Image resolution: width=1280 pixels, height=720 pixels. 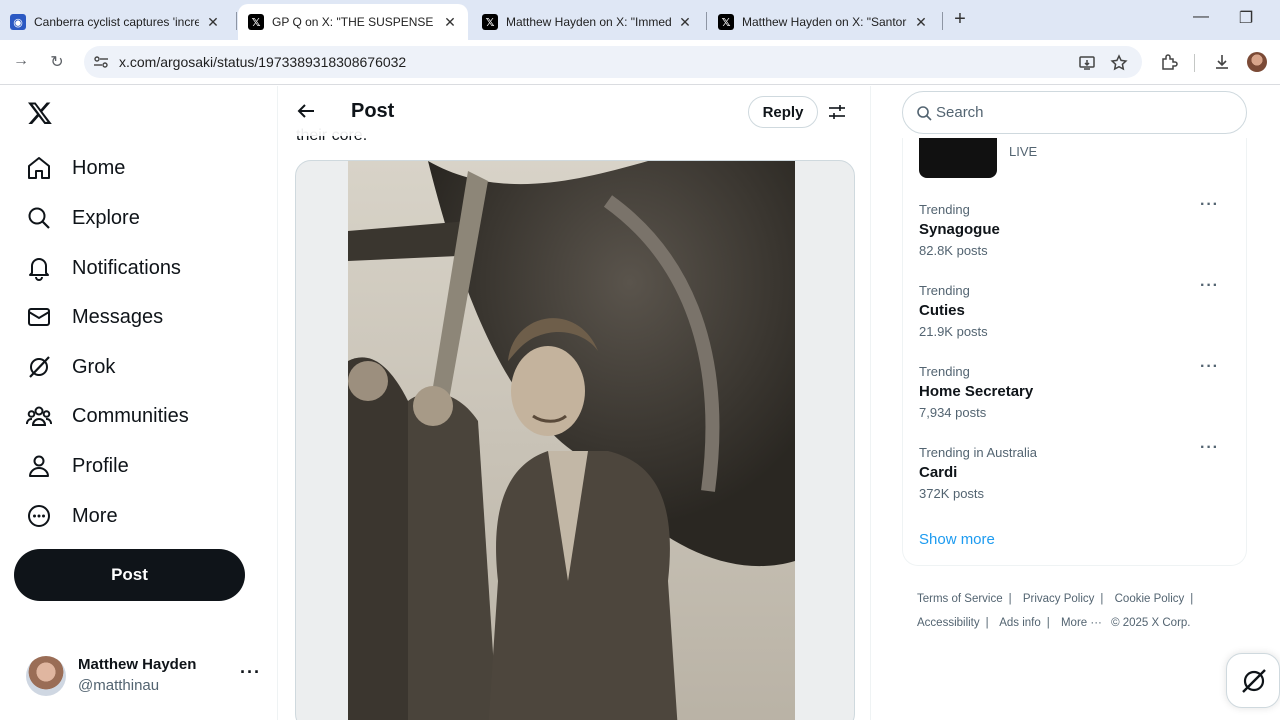 I want to click on nav-home: Home, so click(x=75, y=168).